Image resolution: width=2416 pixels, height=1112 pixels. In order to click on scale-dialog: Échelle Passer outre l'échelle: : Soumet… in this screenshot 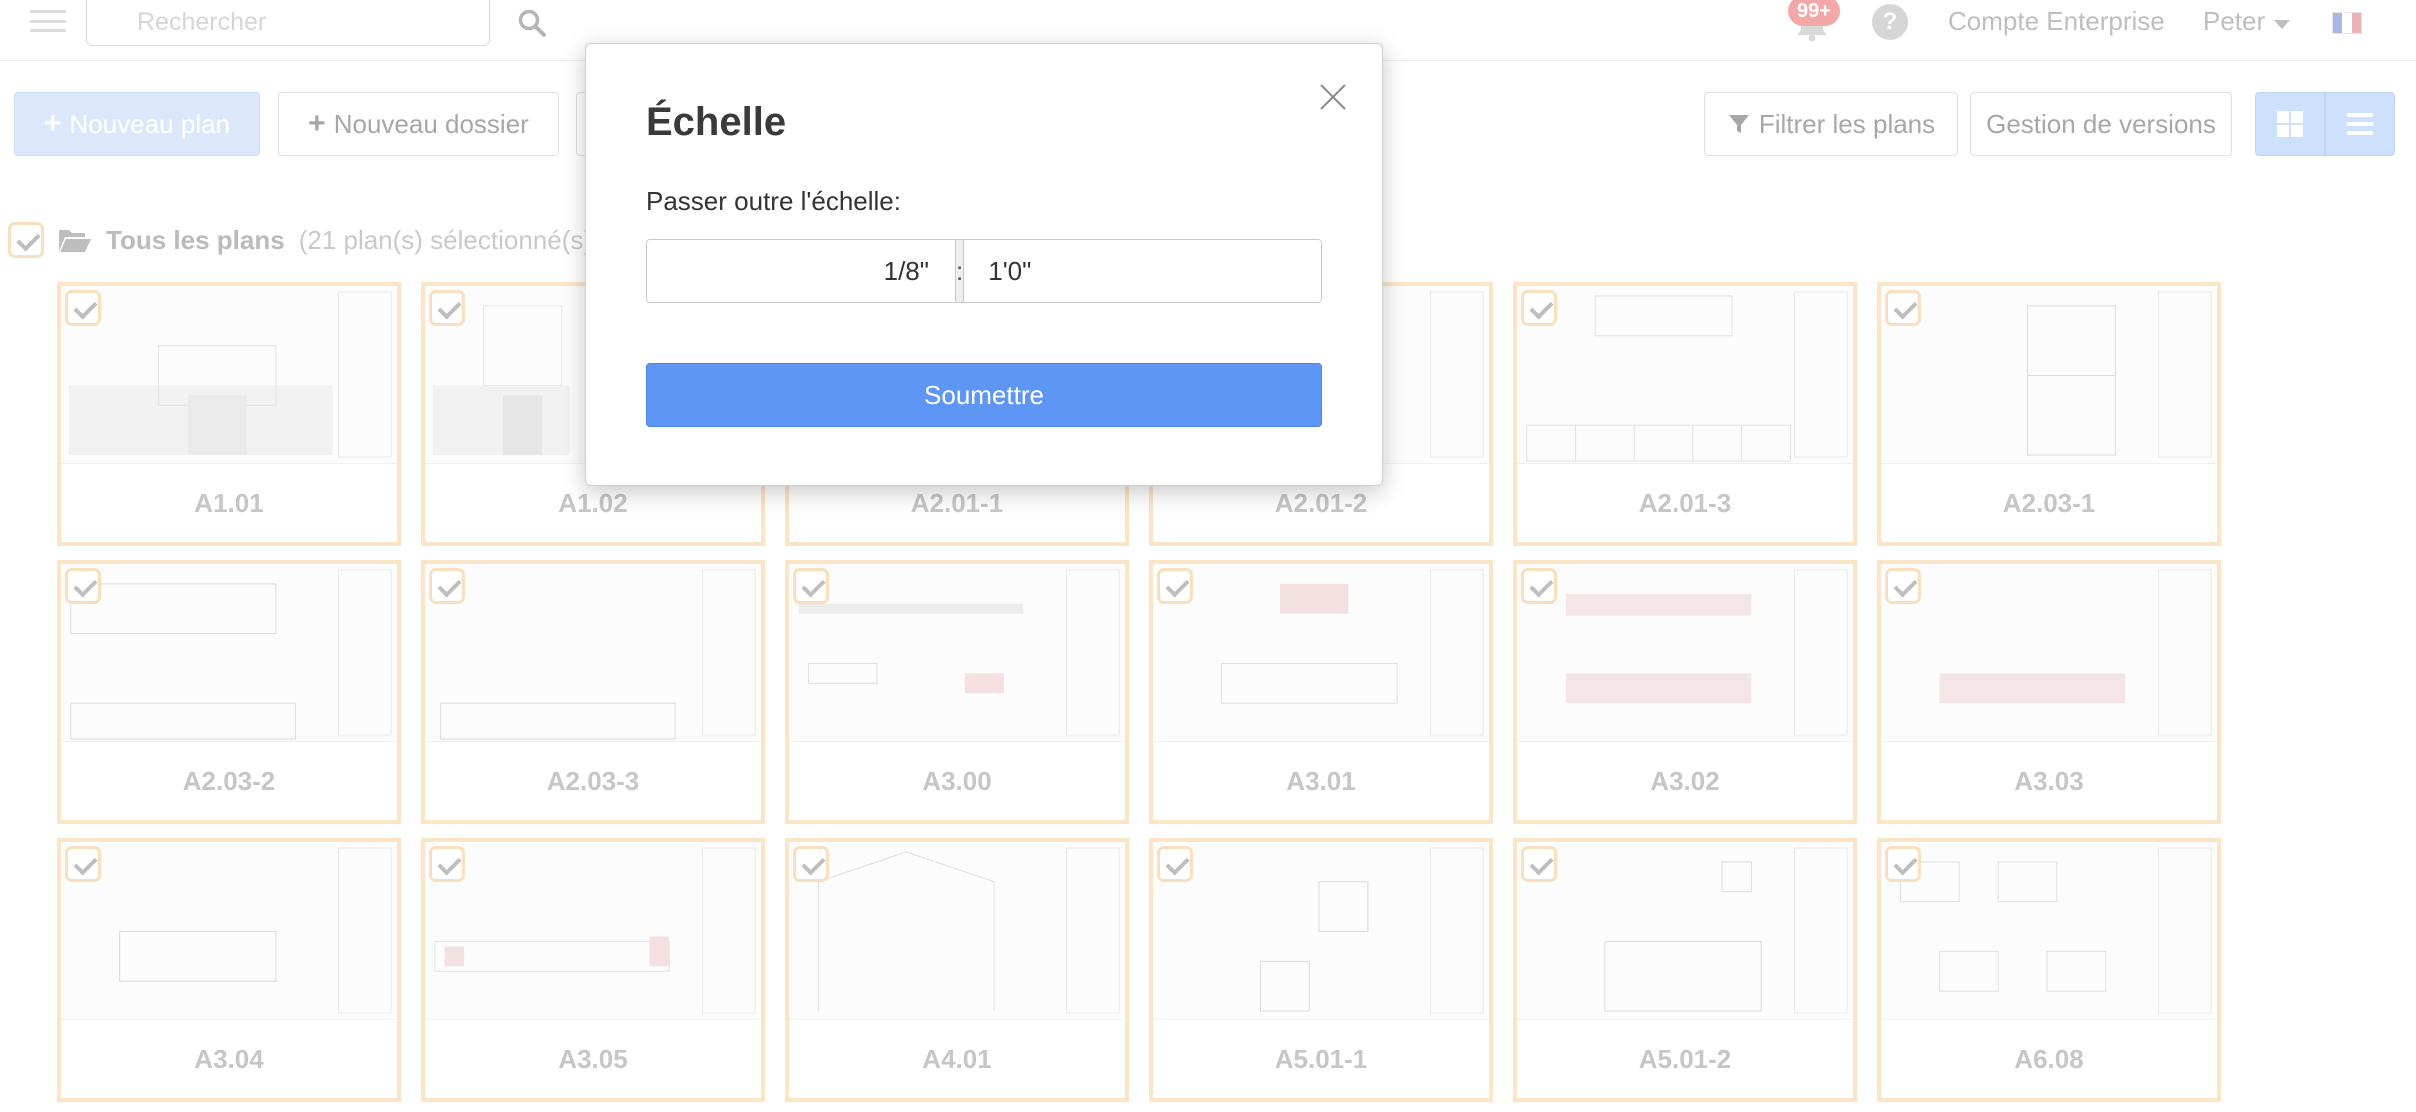, I will do `click(984, 264)`.